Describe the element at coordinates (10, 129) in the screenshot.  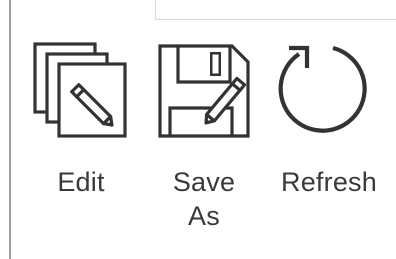
I see `group-divider` at that location.